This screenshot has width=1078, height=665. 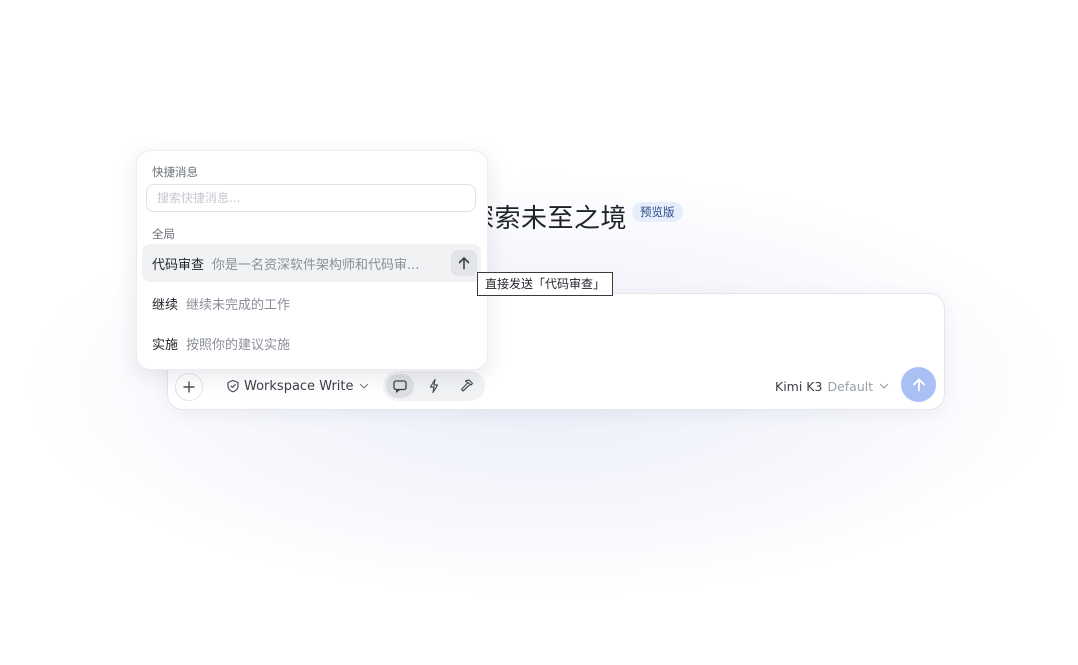 I want to click on quick-message-item: 继续 继续未完成的工作, so click(x=311, y=303).